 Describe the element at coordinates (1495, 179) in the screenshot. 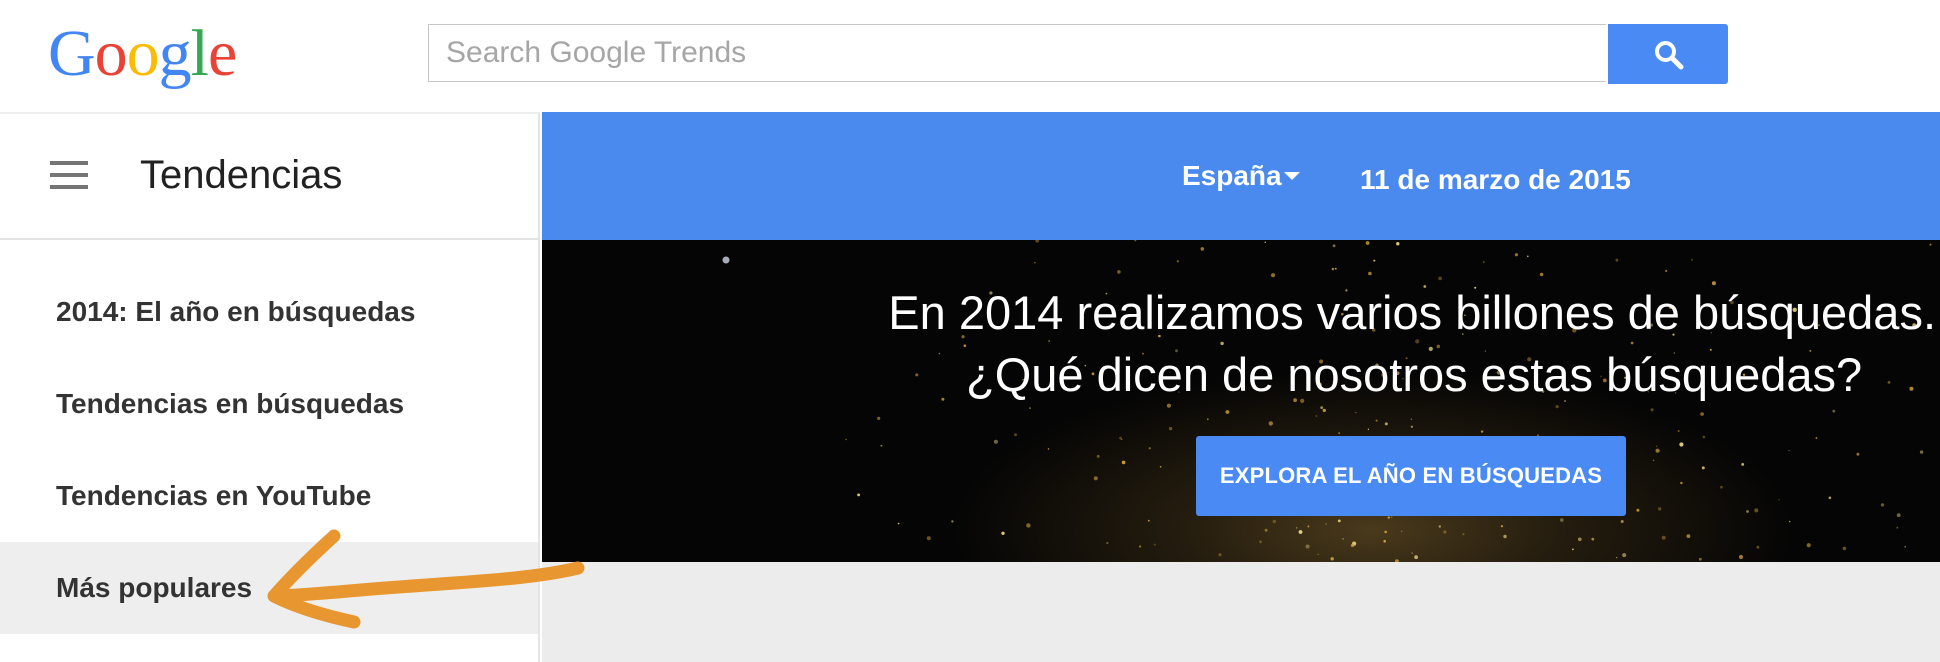

I see `date-label: 11 de marzo de 2015` at that location.